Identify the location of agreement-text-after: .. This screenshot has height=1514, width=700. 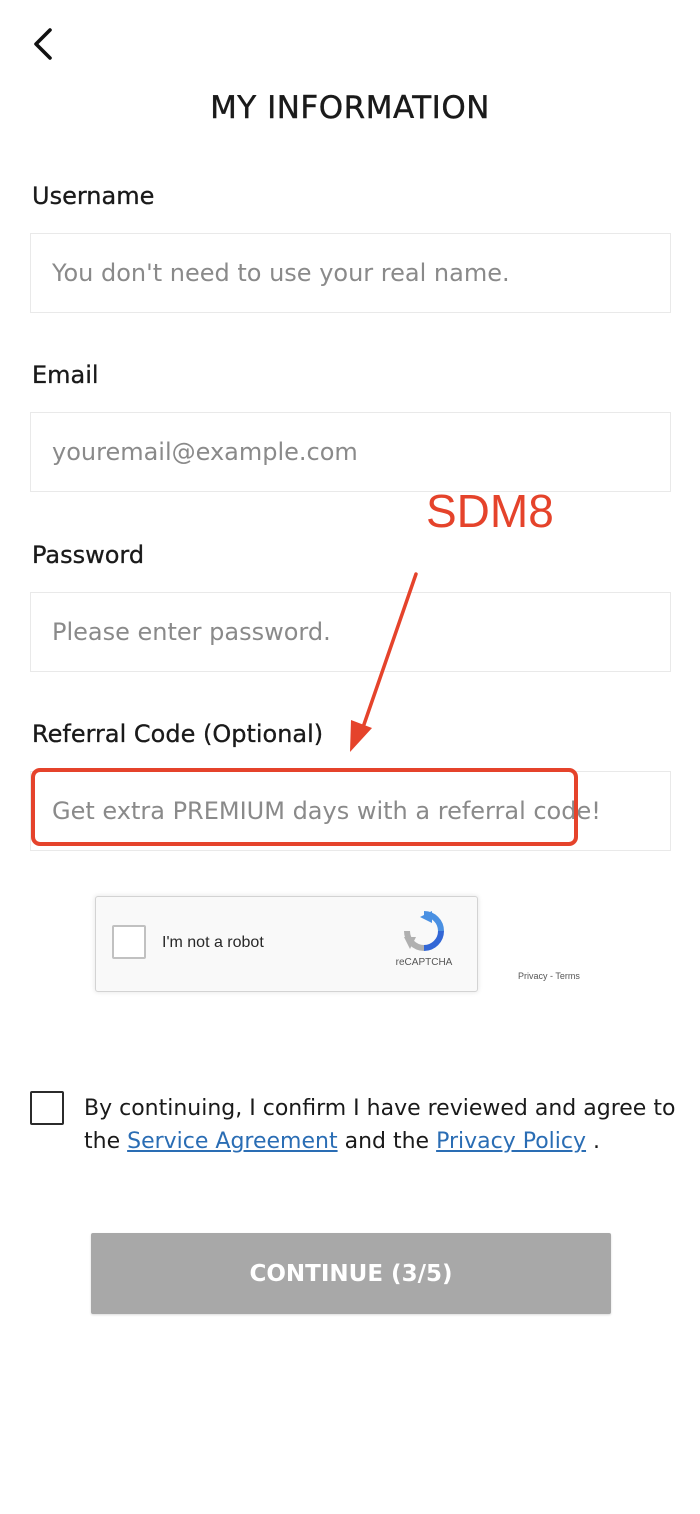
(597, 1141).